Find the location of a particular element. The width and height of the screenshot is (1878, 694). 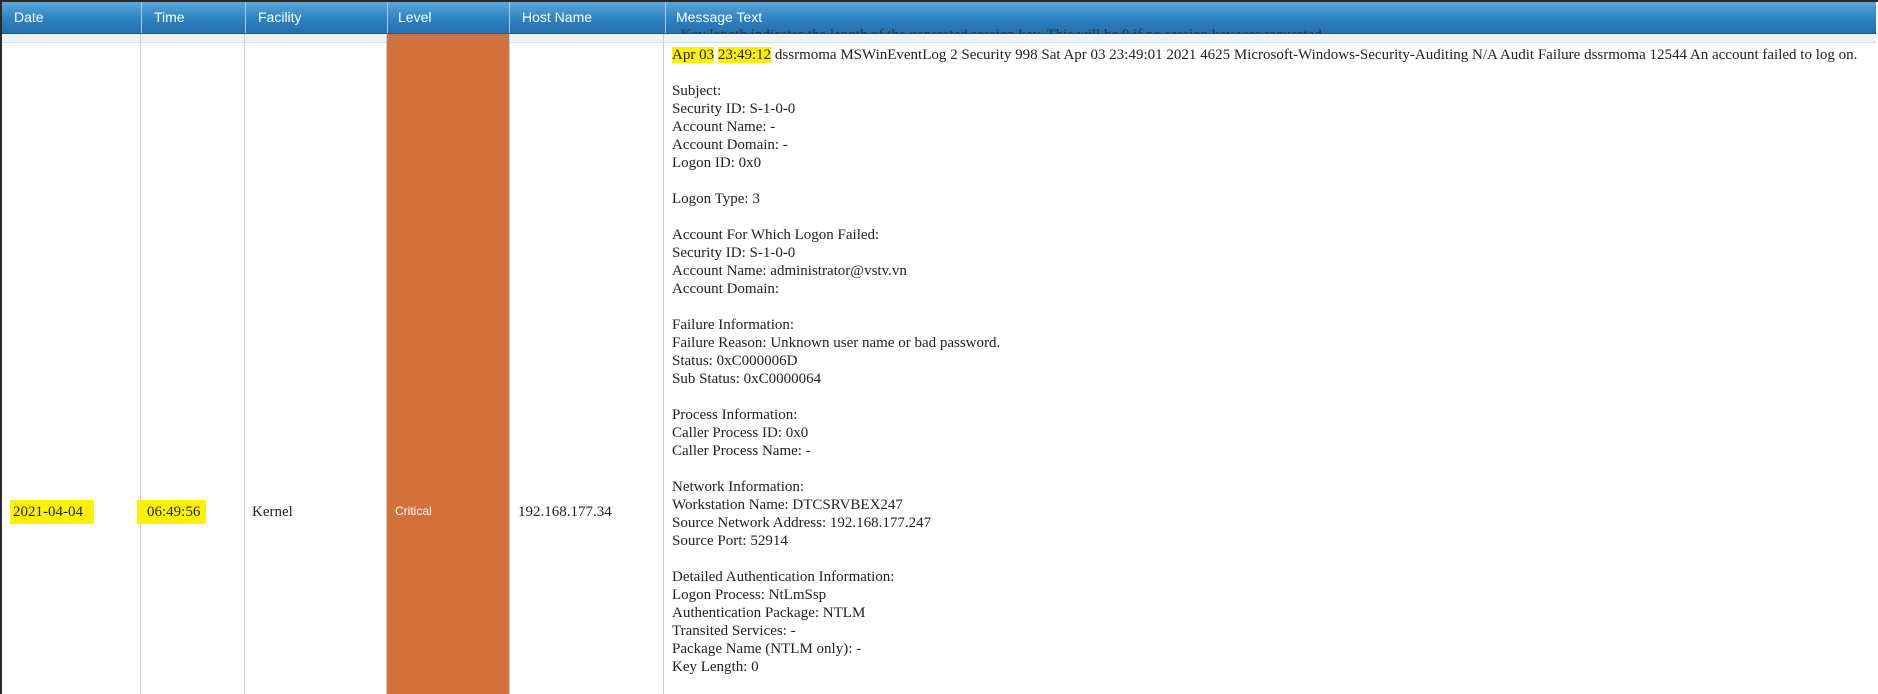

message-timestamp-date: Apr 03 is located at coordinates (693, 55).